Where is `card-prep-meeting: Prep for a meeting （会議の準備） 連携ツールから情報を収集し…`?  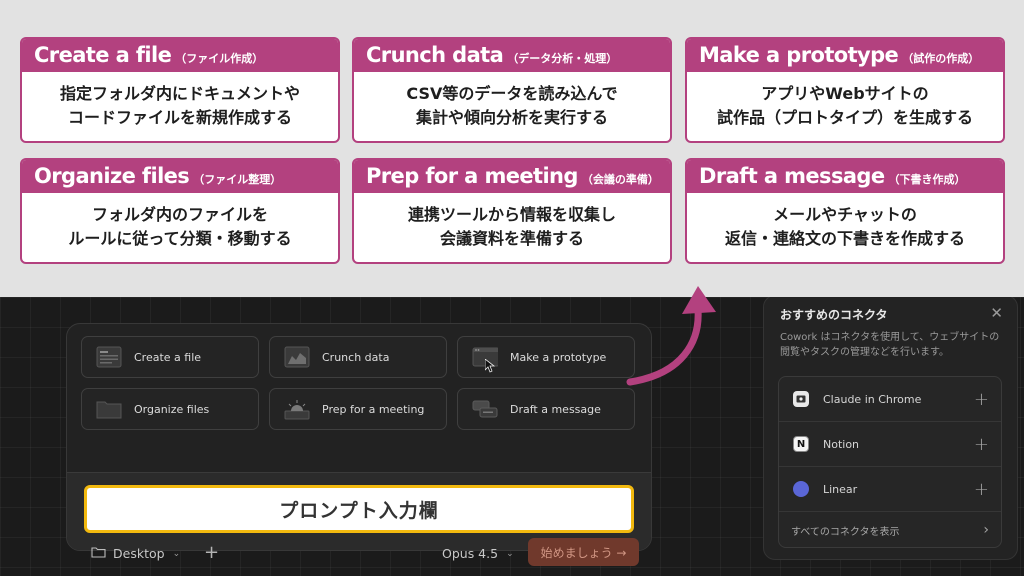
card-prep-meeting: Prep for a meeting （会議の準備） 連携ツールから情報を収集し… is located at coordinates (512, 211).